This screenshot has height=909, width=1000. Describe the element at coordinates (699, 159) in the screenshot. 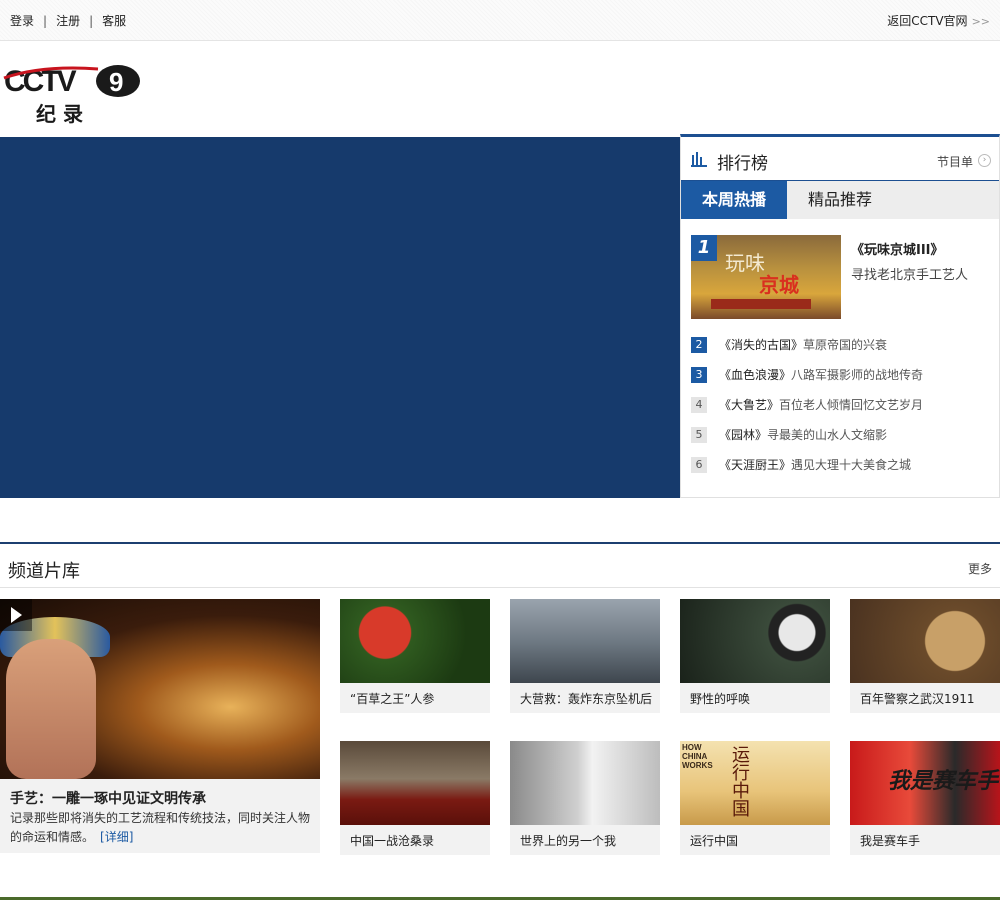

I see `bar-chart-icon` at that location.